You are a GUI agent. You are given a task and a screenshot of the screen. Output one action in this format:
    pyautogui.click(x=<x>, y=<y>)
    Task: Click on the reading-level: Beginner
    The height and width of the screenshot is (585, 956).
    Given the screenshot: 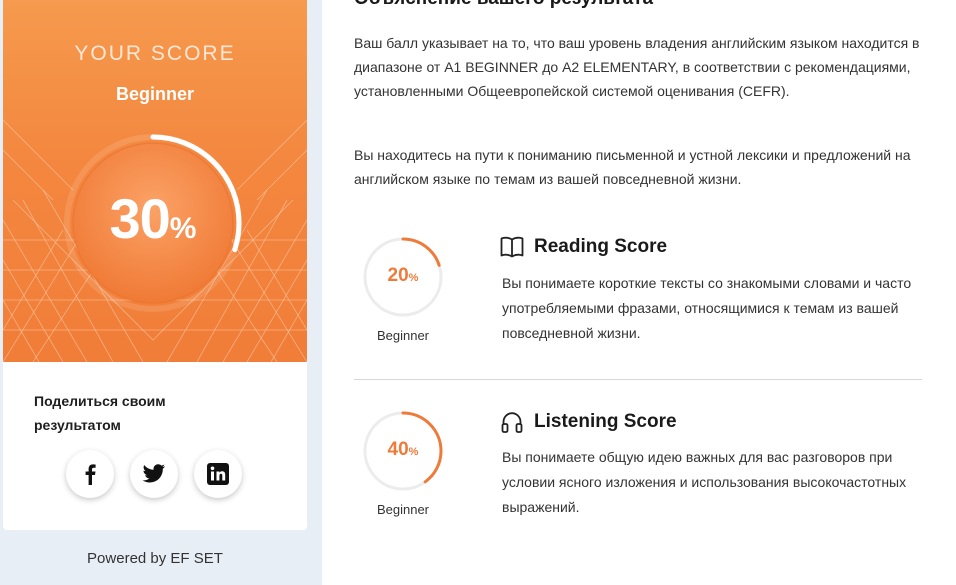 What is the action you would take?
    pyautogui.click(x=403, y=335)
    